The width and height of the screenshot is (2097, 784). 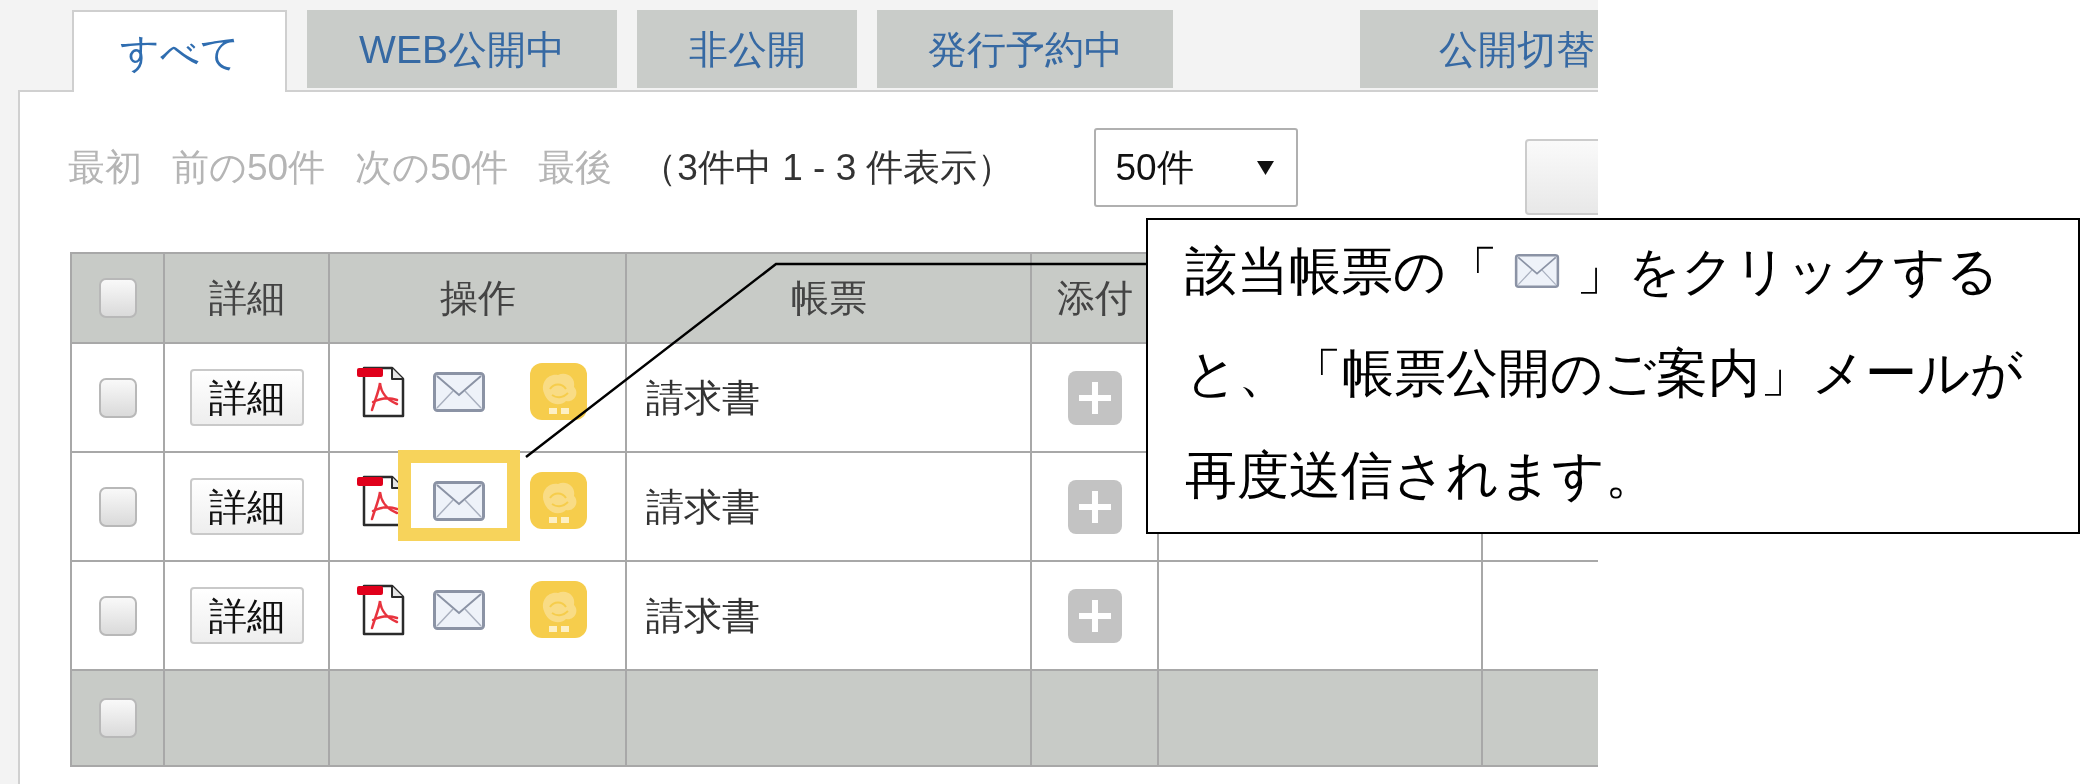 I want to click on callout-text: 」をクリックする, so click(x=1787, y=271).